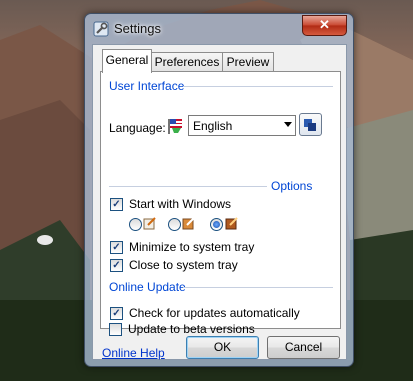 This screenshot has width=413, height=381. Describe the element at coordinates (101, 29) in the screenshot. I see `wrench-icon` at that location.